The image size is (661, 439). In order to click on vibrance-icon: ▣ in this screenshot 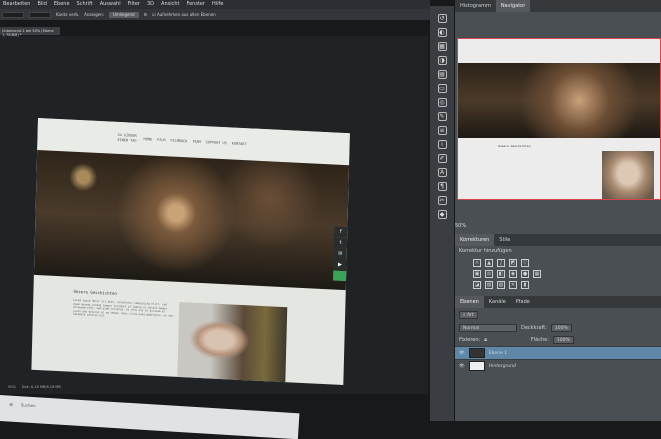, I will do `click(477, 274)`.